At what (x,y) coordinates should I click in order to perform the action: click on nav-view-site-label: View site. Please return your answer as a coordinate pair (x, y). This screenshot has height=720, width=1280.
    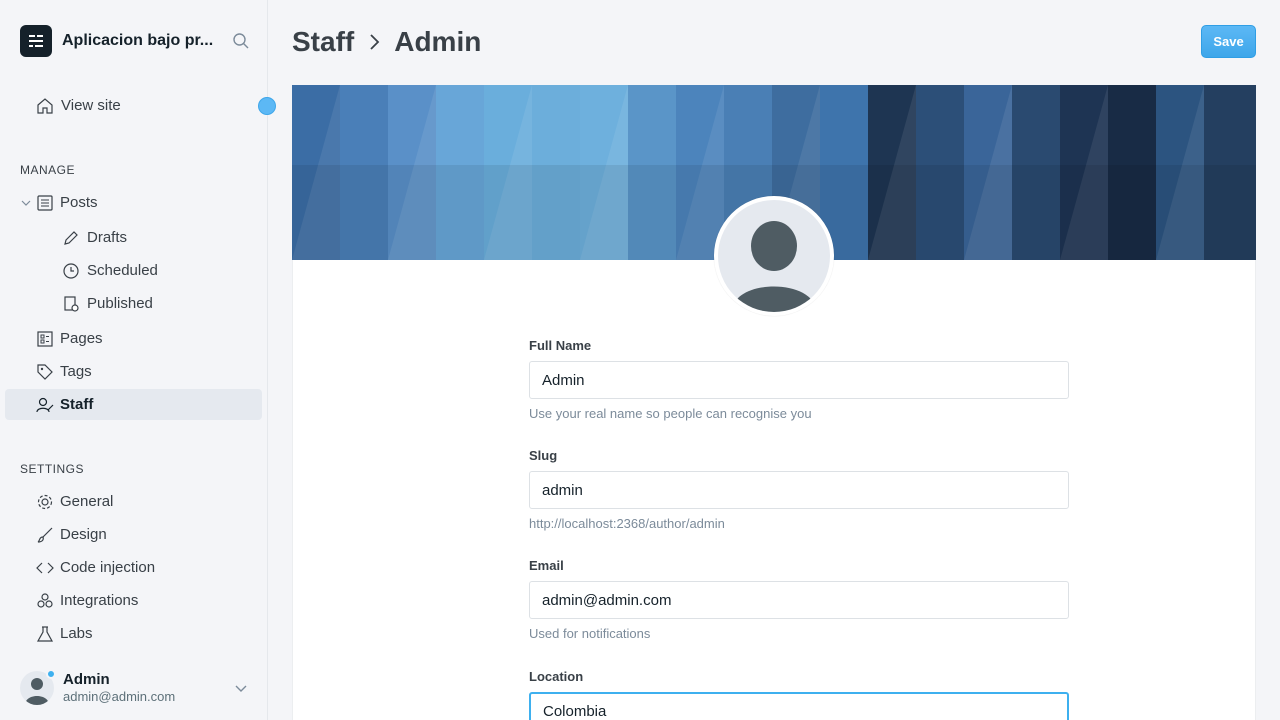
    Looking at the image, I should click on (91, 105).